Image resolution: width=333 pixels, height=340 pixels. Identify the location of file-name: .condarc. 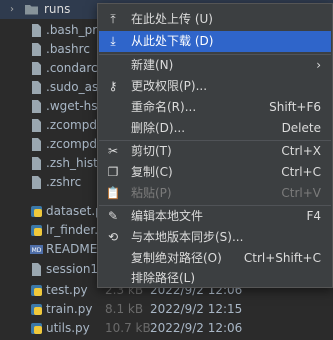
(72, 68).